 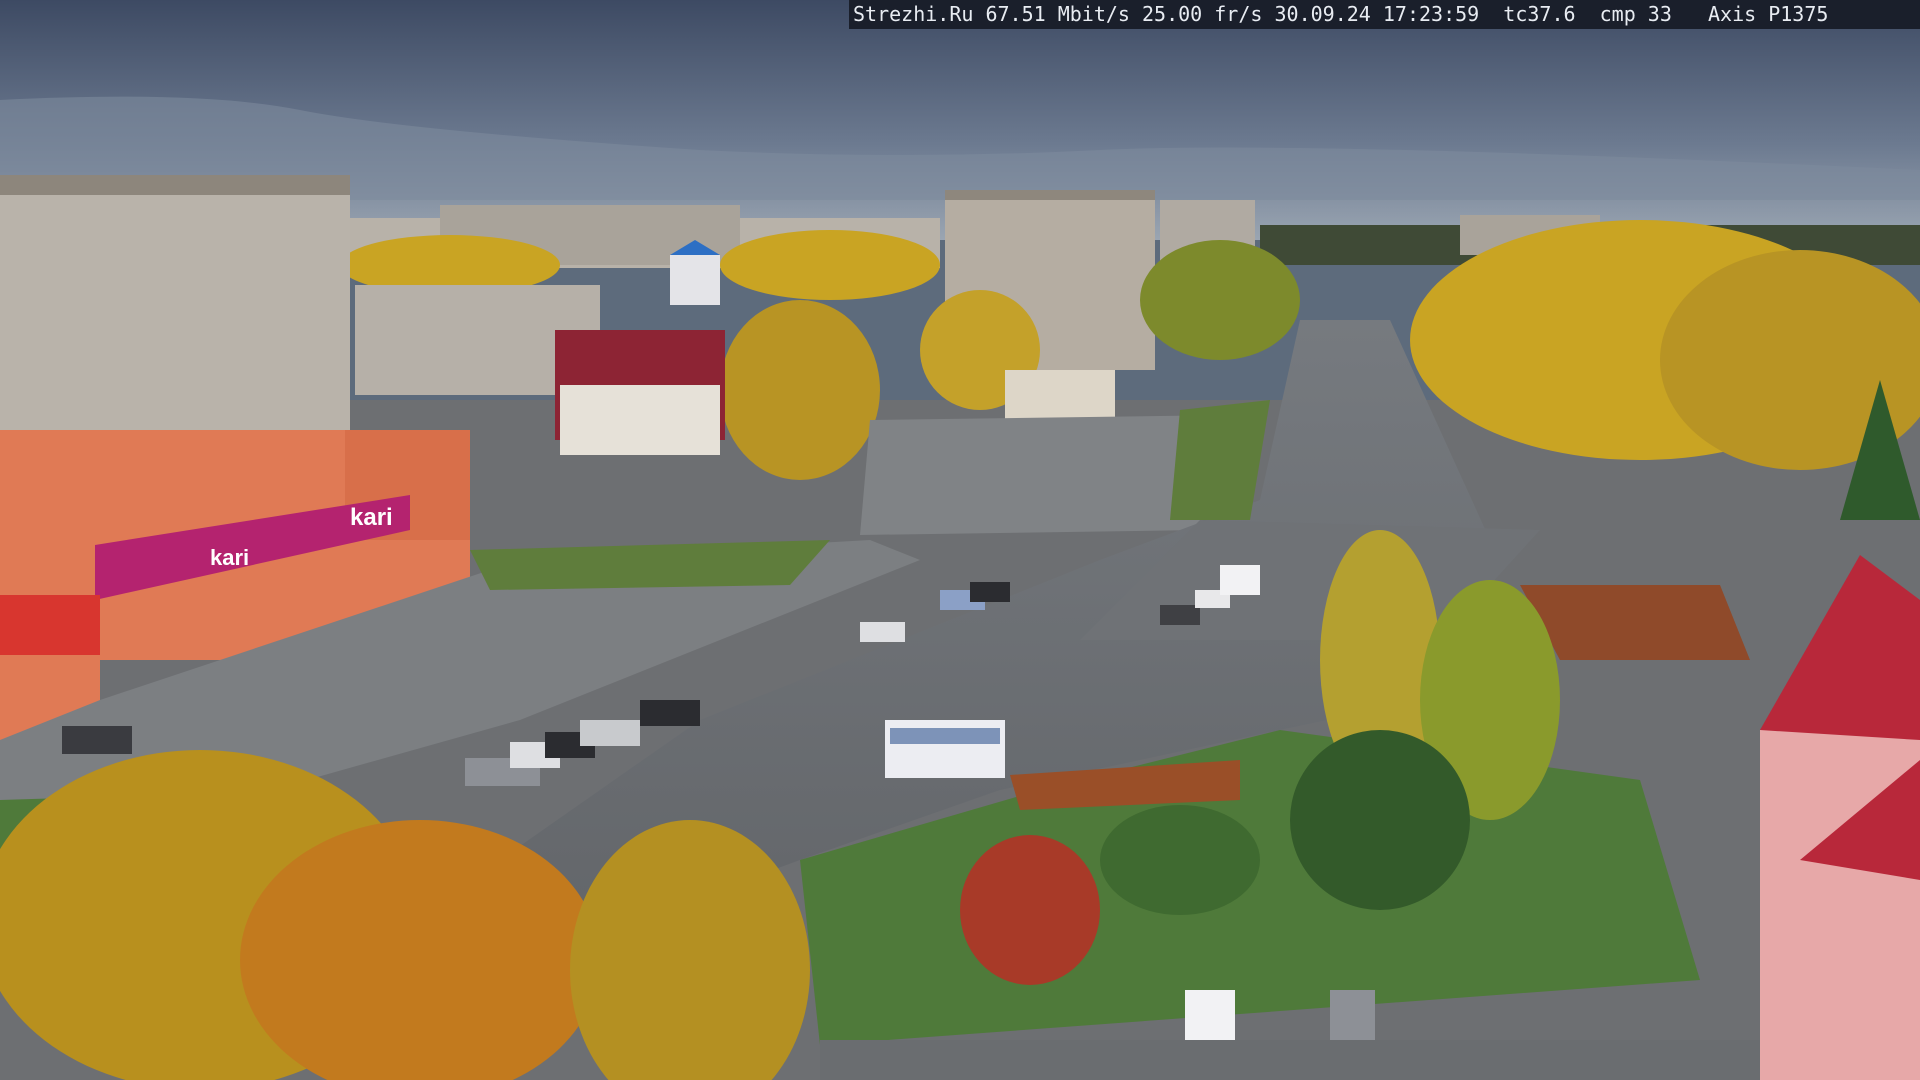 I want to click on store-banner-text: kari, so click(x=229, y=557).